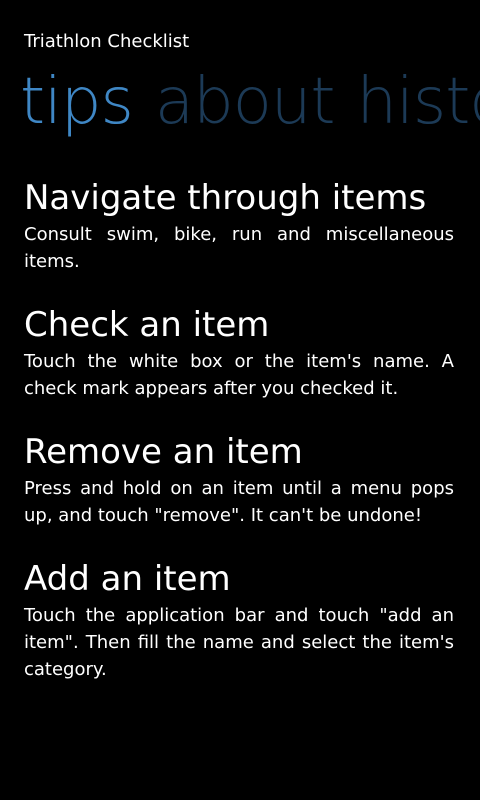 The height and width of the screenshot is (800, 480). Describe the element at coordinates (245, 102) in the screenshot. I see `tab-about: about` at that location.